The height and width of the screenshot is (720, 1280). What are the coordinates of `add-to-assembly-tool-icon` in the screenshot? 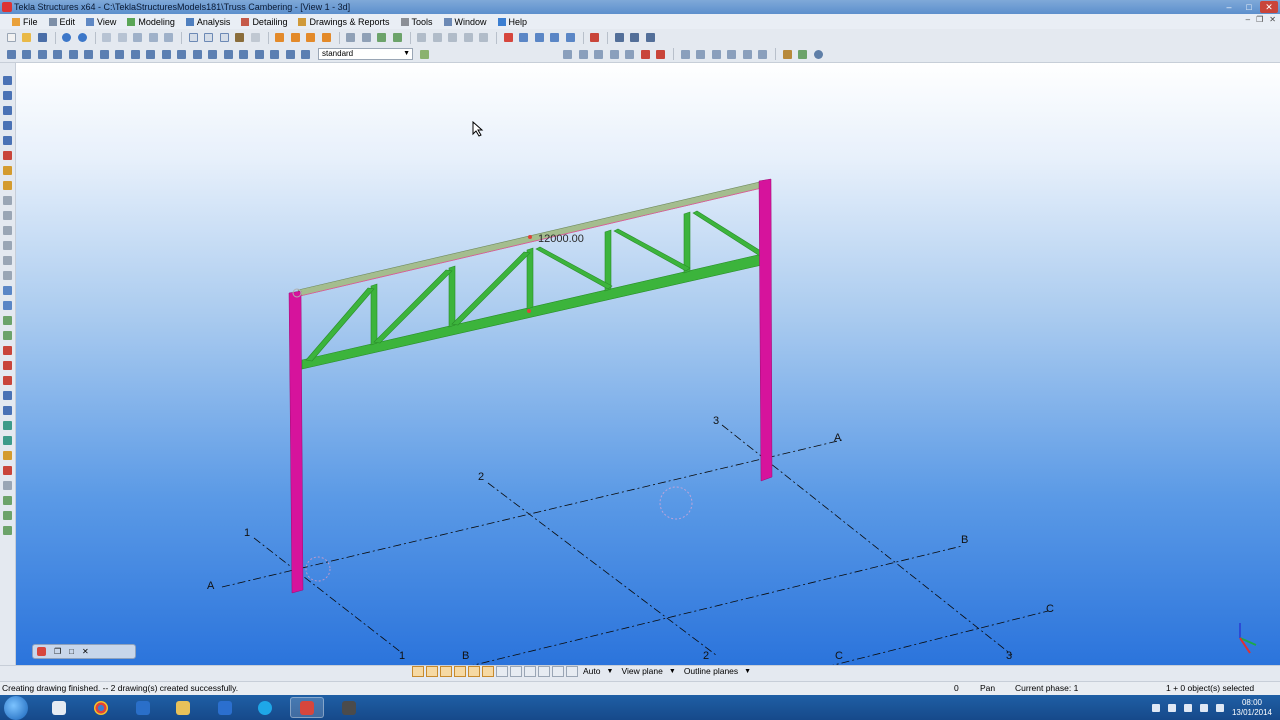 It's located at (8, 395).